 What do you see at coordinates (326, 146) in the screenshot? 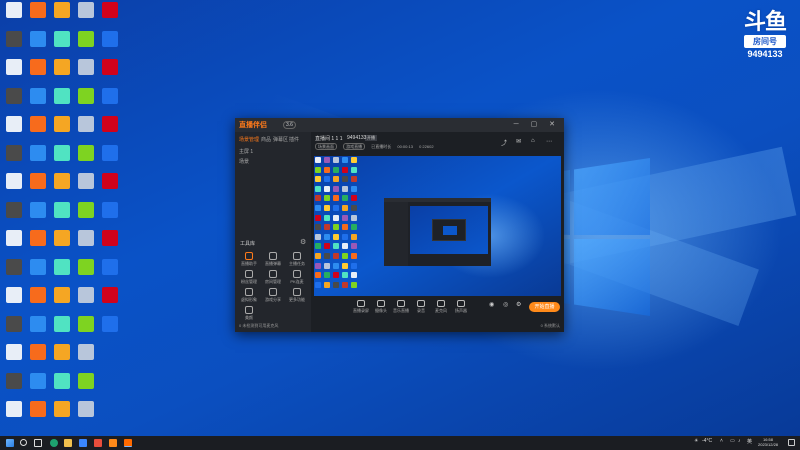
I see `scene-pill: 场景画面` at bounding box center [326, 146].